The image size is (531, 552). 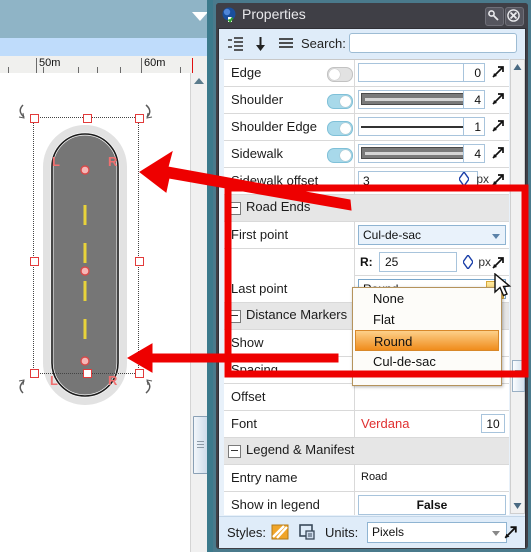 I want to click on row-label: Edge, so click(x=246, y=72).